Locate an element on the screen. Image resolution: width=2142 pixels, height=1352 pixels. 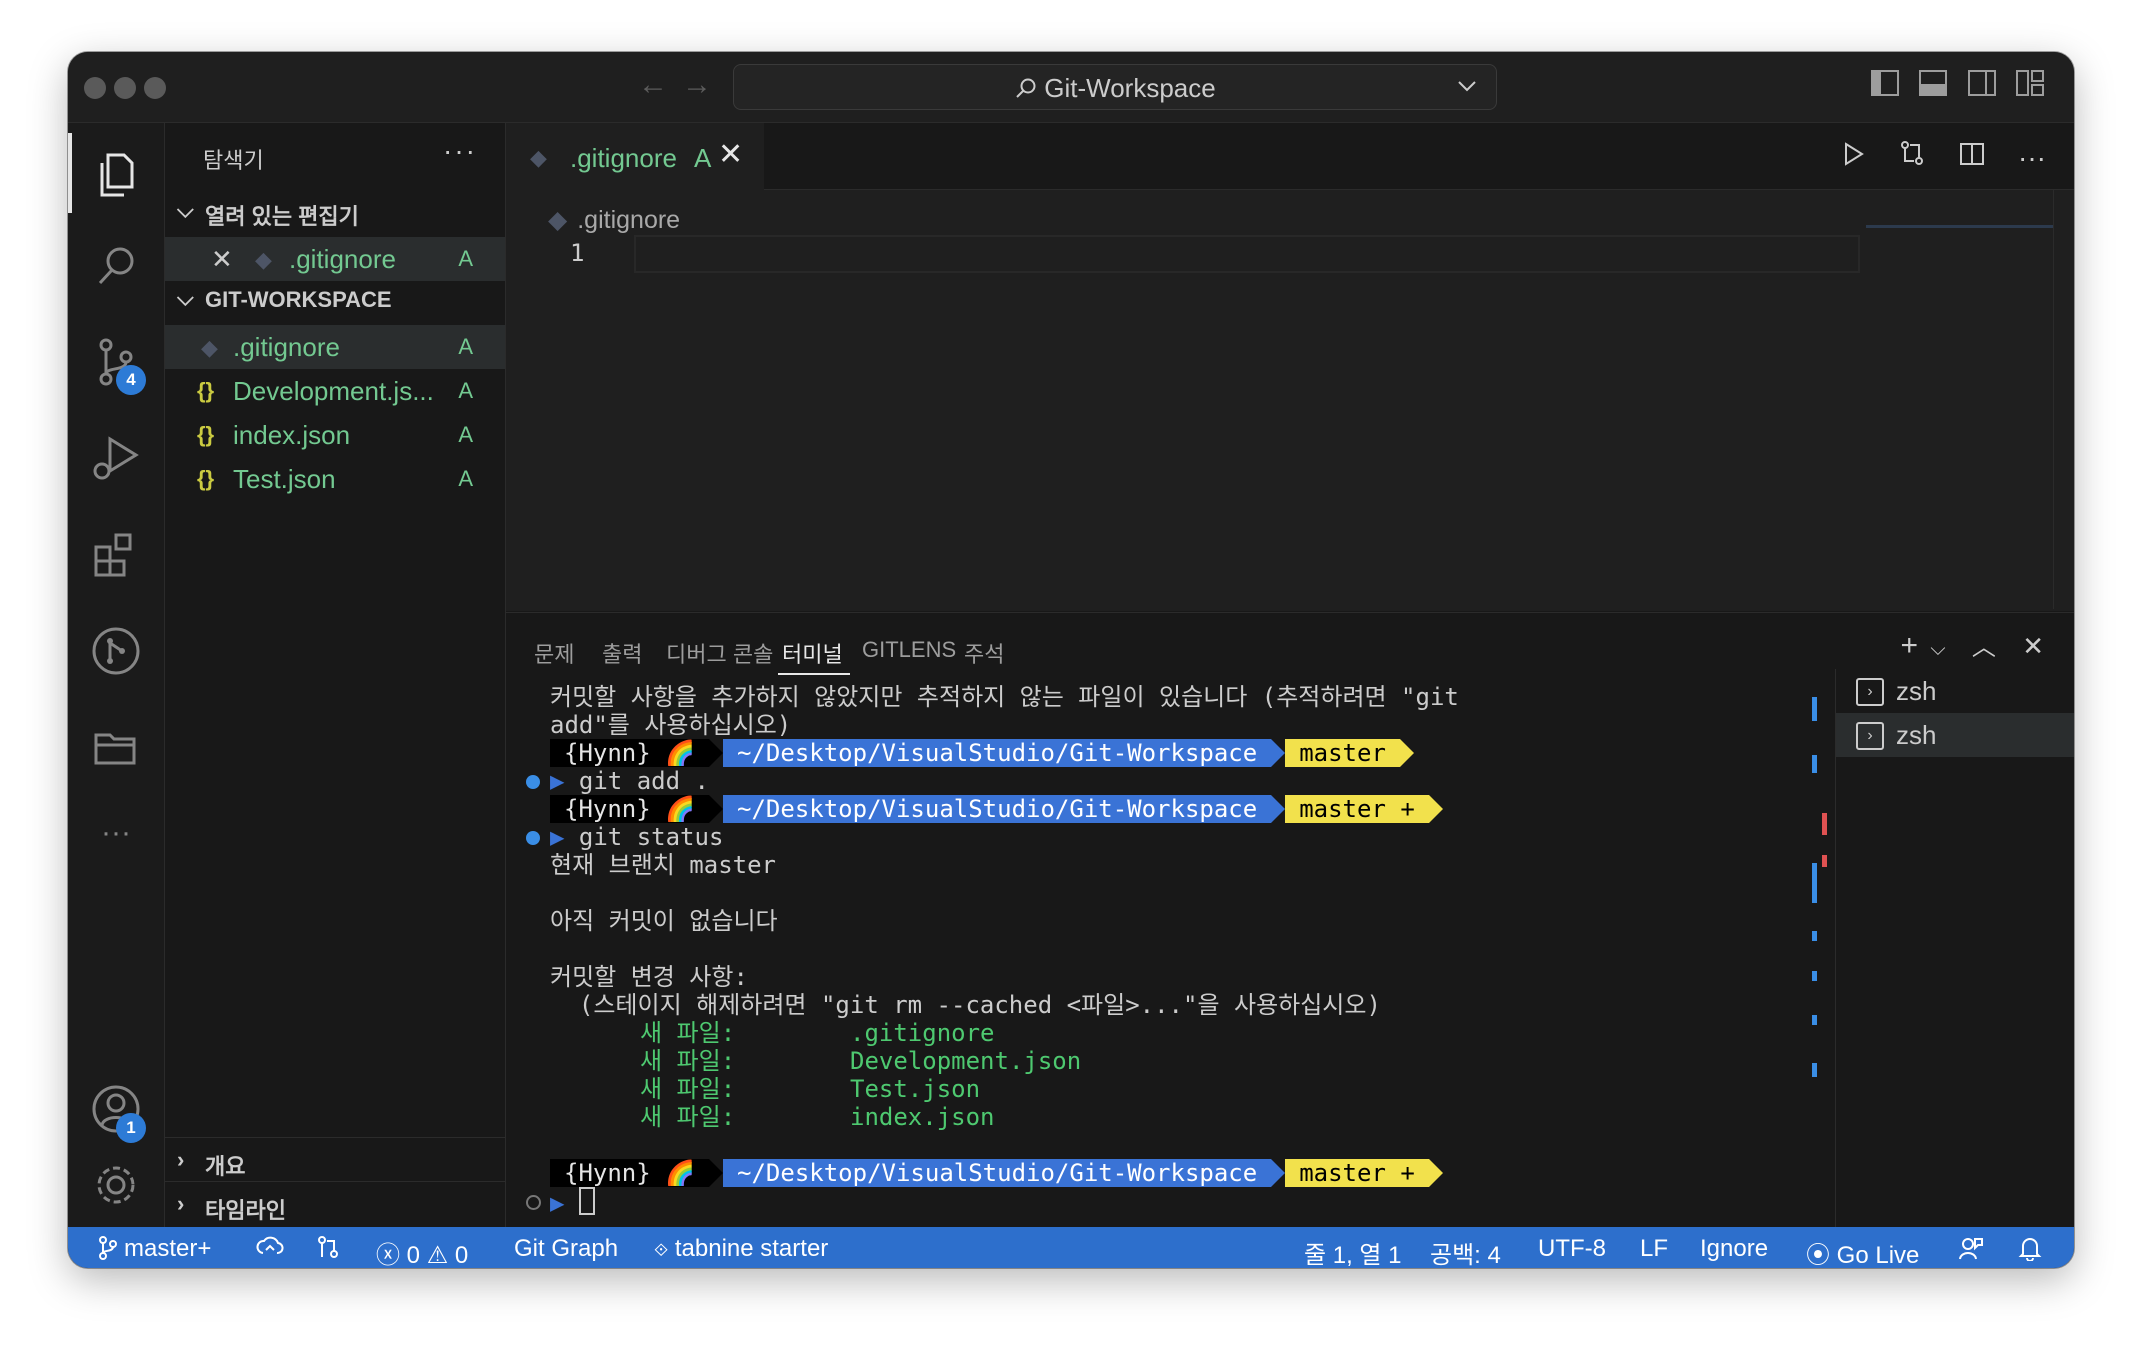
extensions-icon is located at coordinates (116, 555).